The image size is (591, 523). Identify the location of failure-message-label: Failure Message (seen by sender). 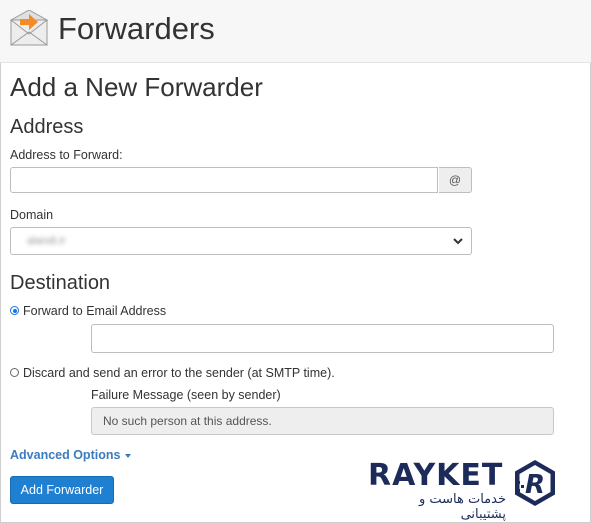
(186, 395).